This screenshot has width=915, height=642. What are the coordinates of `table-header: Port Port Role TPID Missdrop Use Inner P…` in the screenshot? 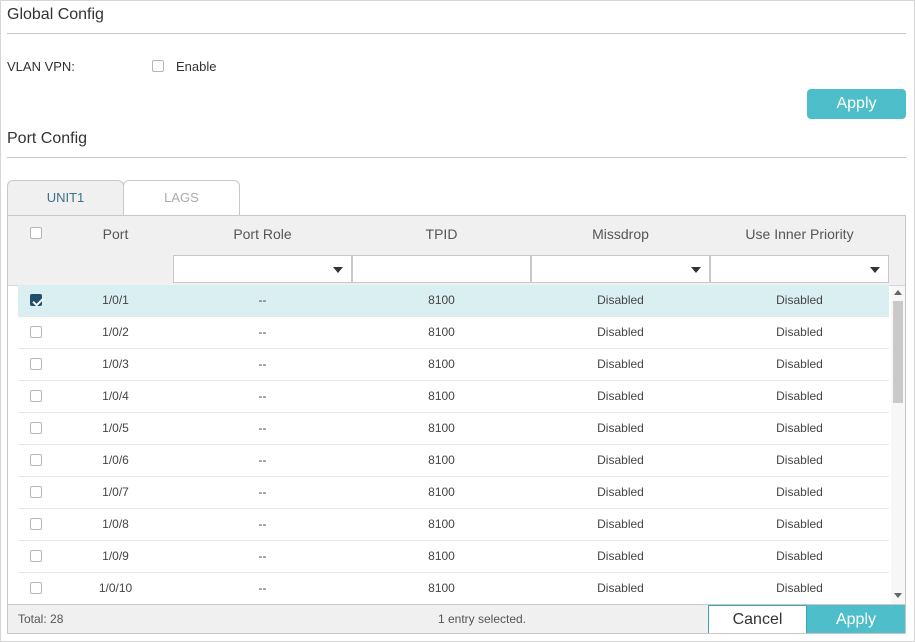 It's located at (456, 235).